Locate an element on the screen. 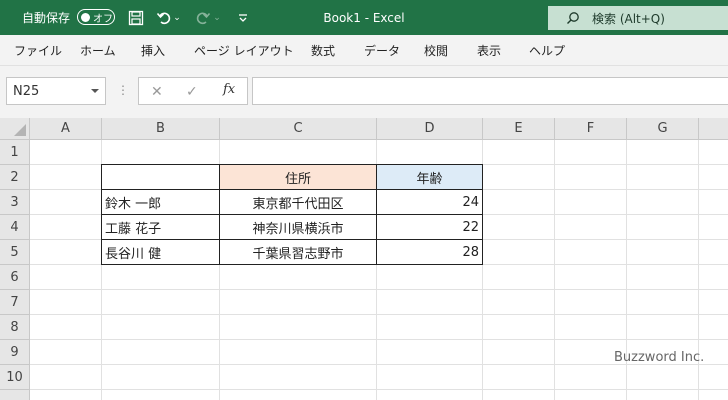  tab-file: ファイル is located at coordinates (38, 50).